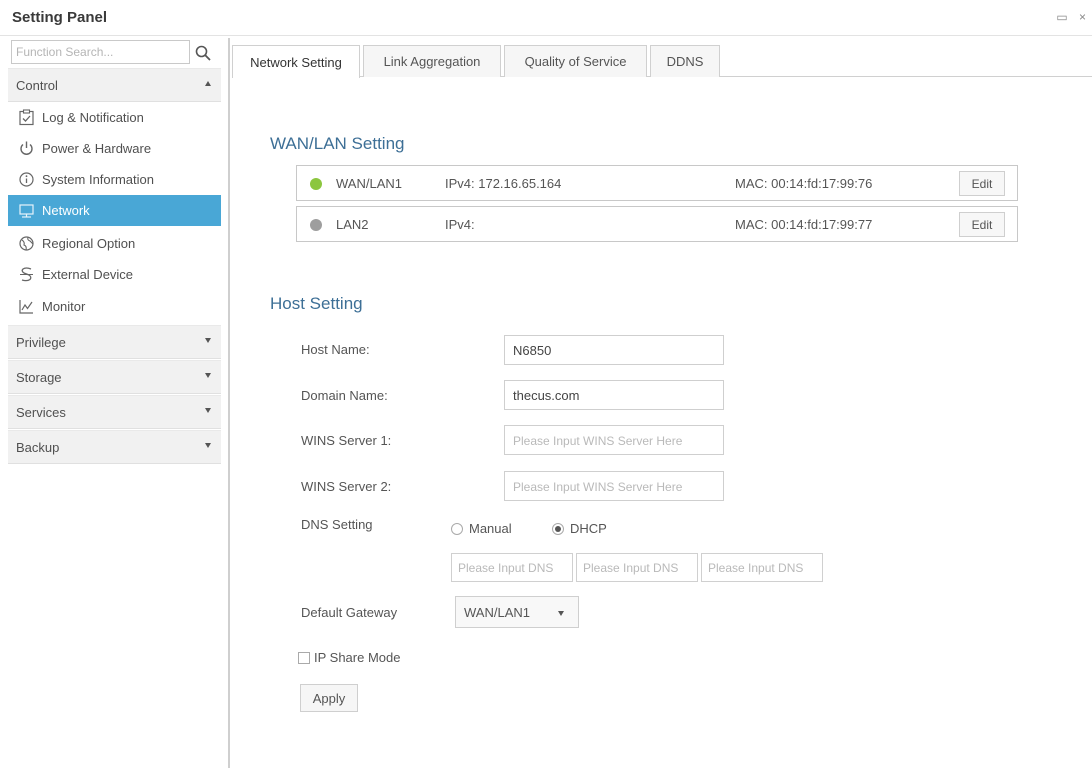  I want to click on ip-share-mode-checkbox: IP Share Mode, so click(349, 657).